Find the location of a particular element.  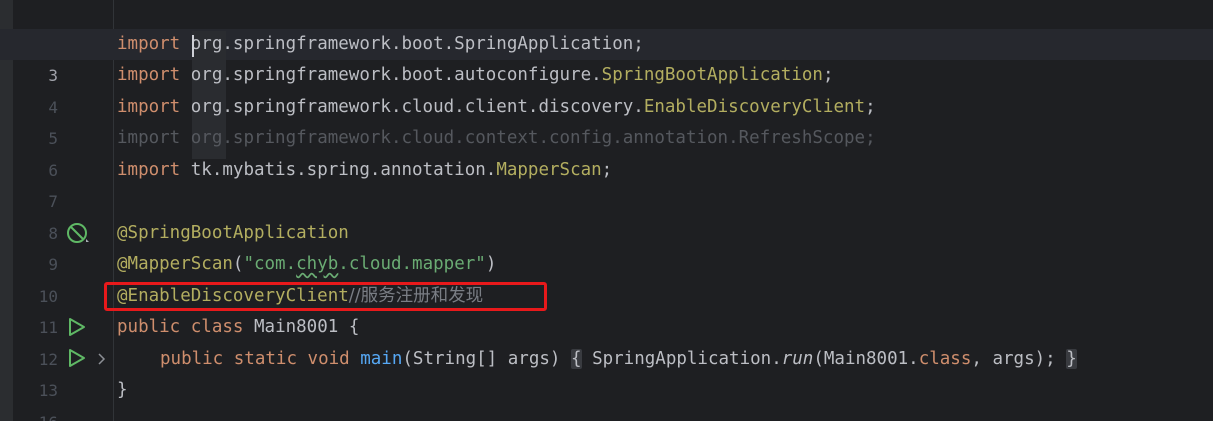

paren: ( is located at coordinates (238, 264).